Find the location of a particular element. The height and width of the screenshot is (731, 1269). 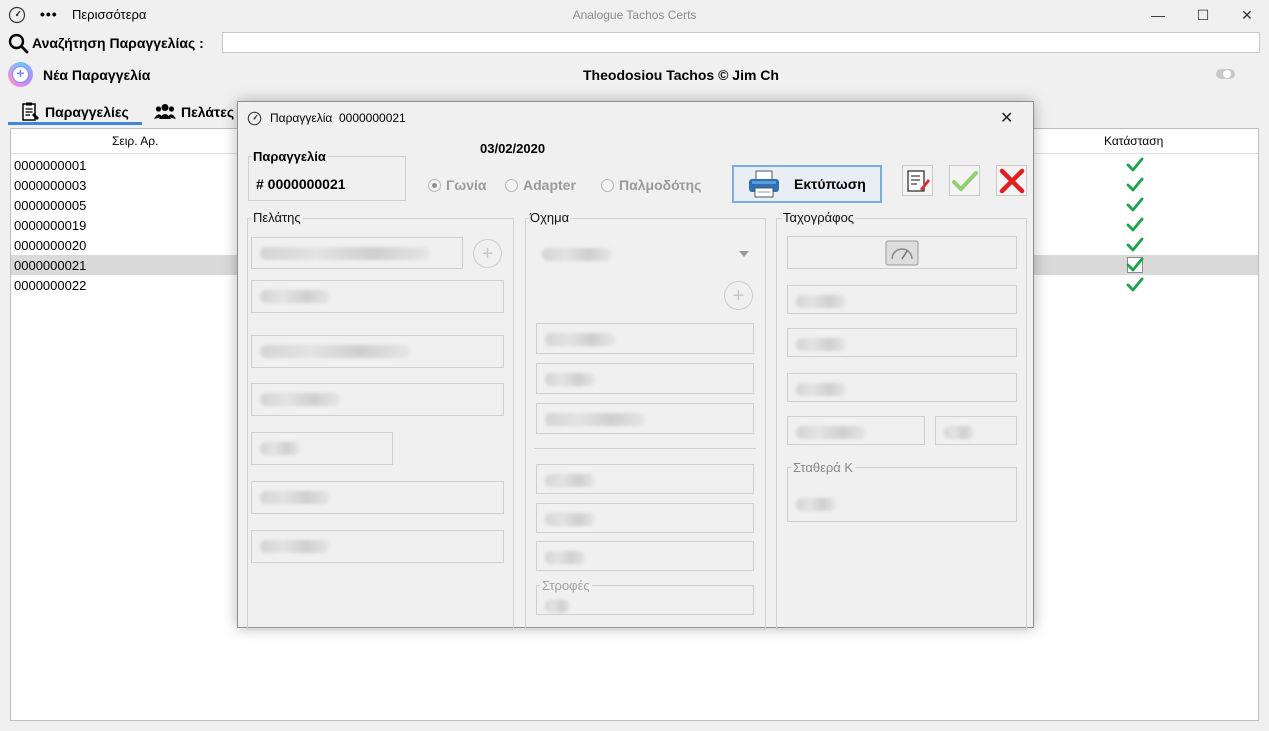

radio-corner: Γωνία is located at coordinates (457, 185).